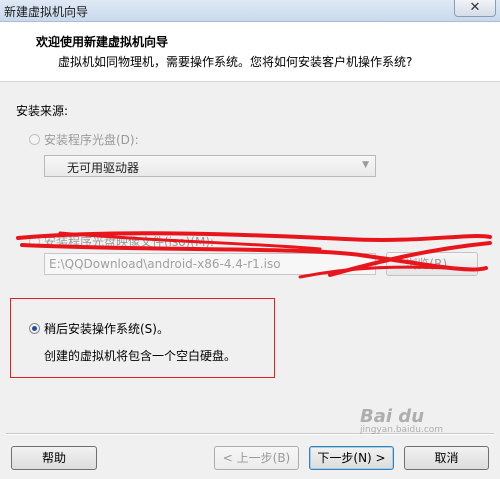 The image size is (500, 479). Describe the element at coordinates (351, 458) in the screenshot. I see `next-button: 下一步(N) >` at that location.